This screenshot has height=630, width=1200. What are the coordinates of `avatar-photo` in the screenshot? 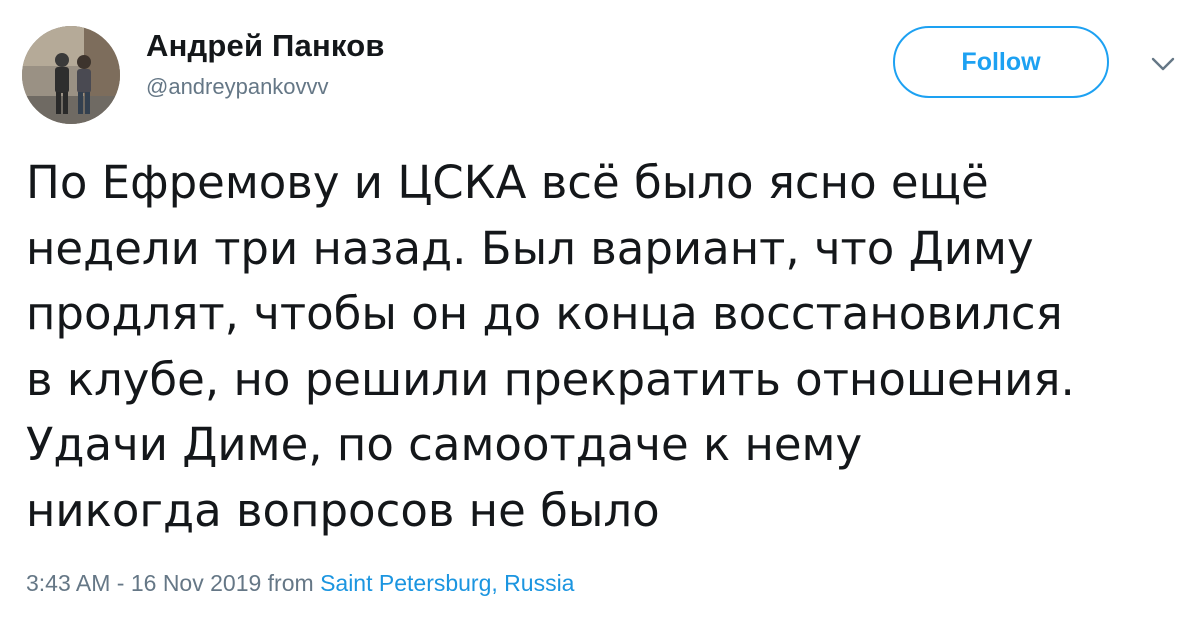 It's located at (71, 75).